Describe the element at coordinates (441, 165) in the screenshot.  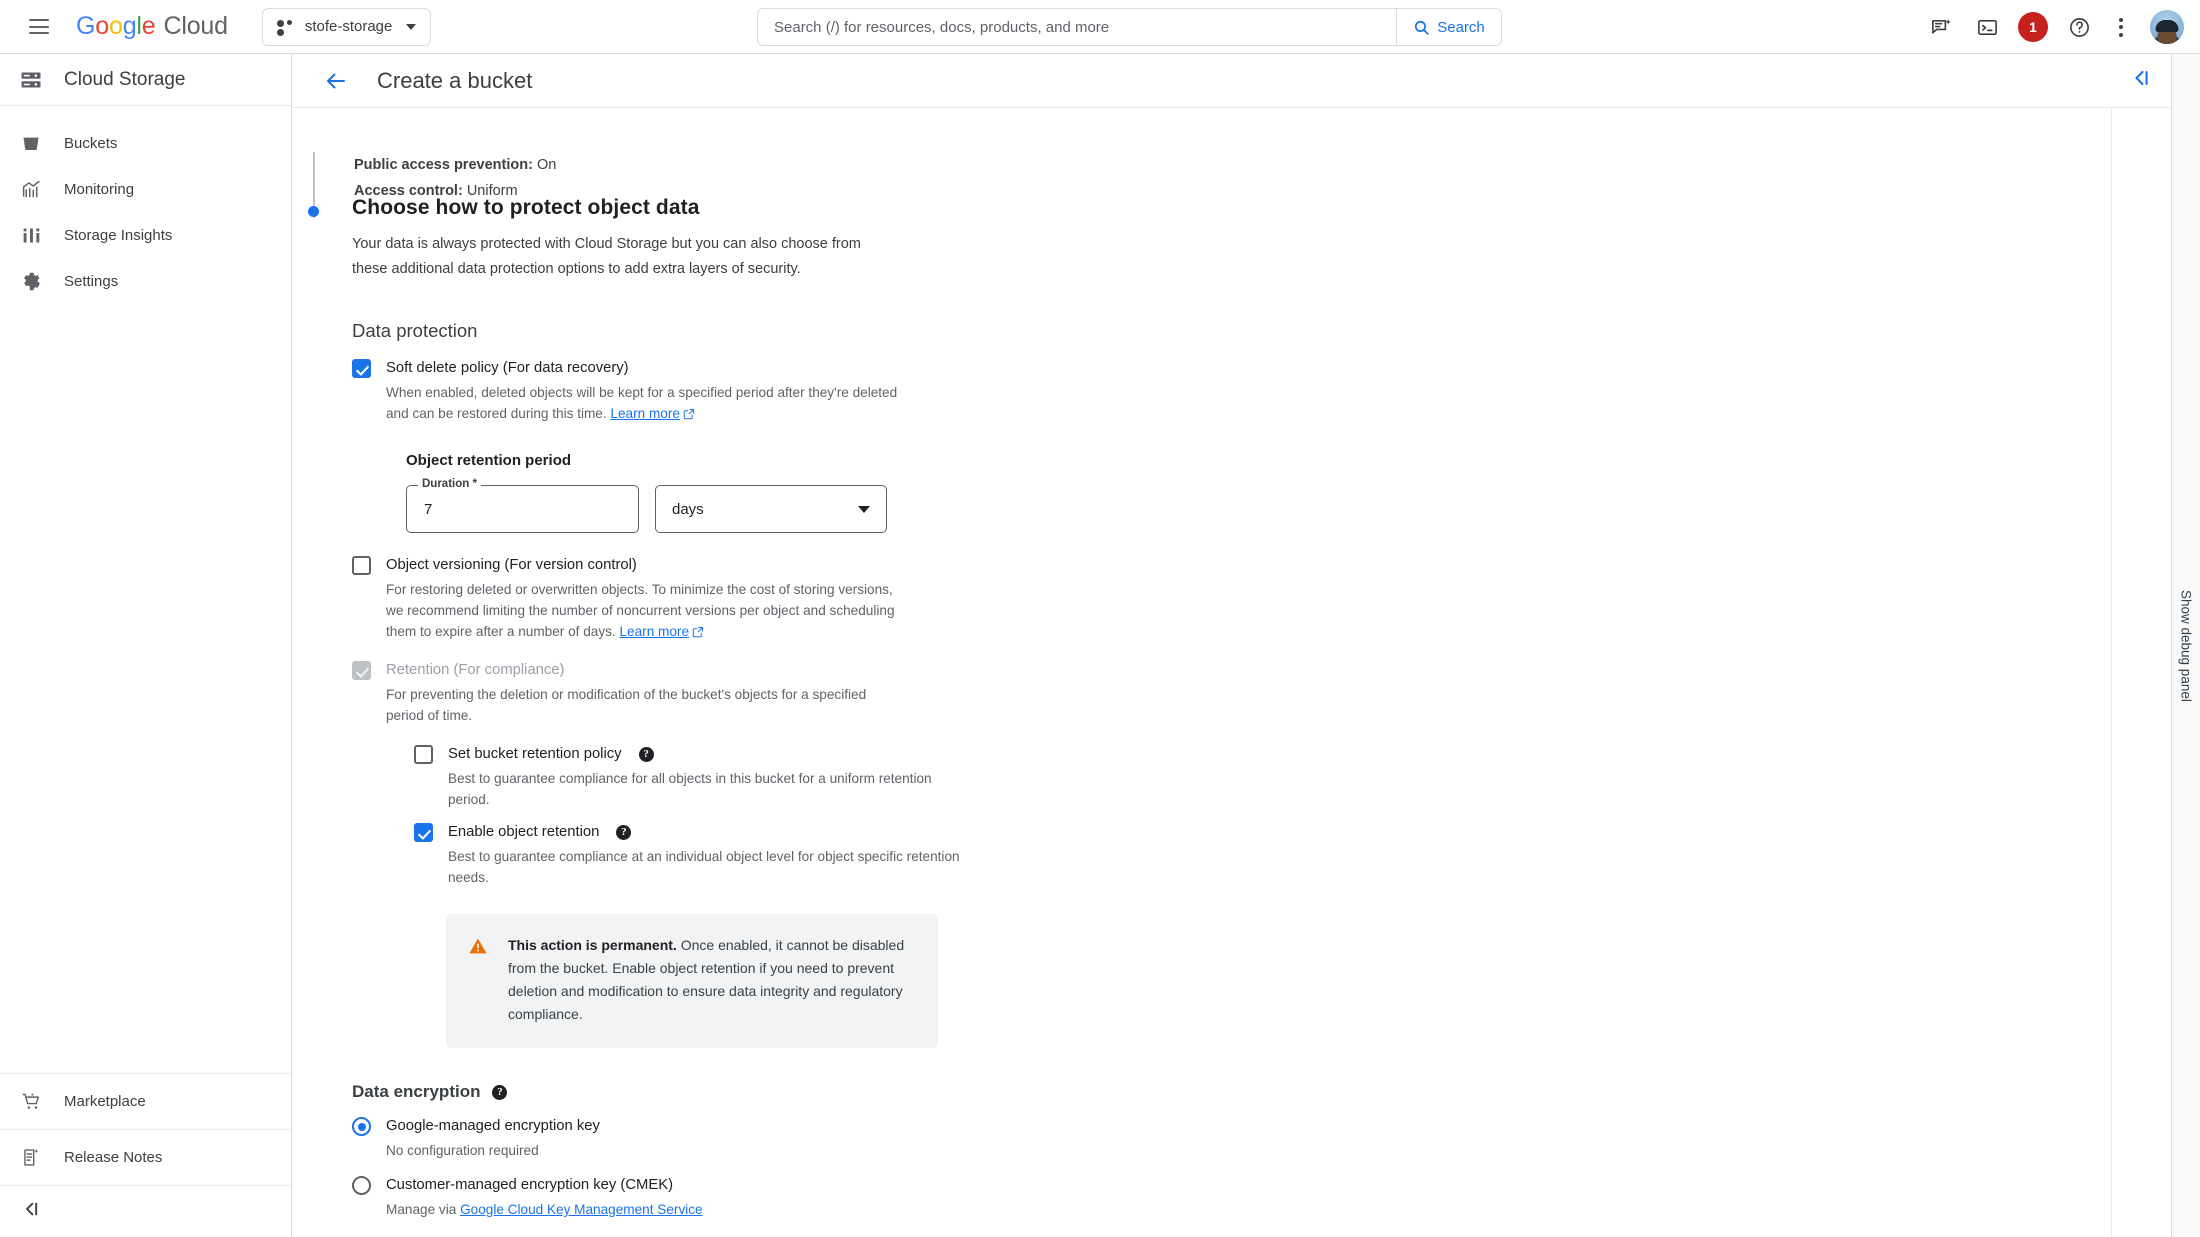
I see `summary-label: Public access prevention` at that location.